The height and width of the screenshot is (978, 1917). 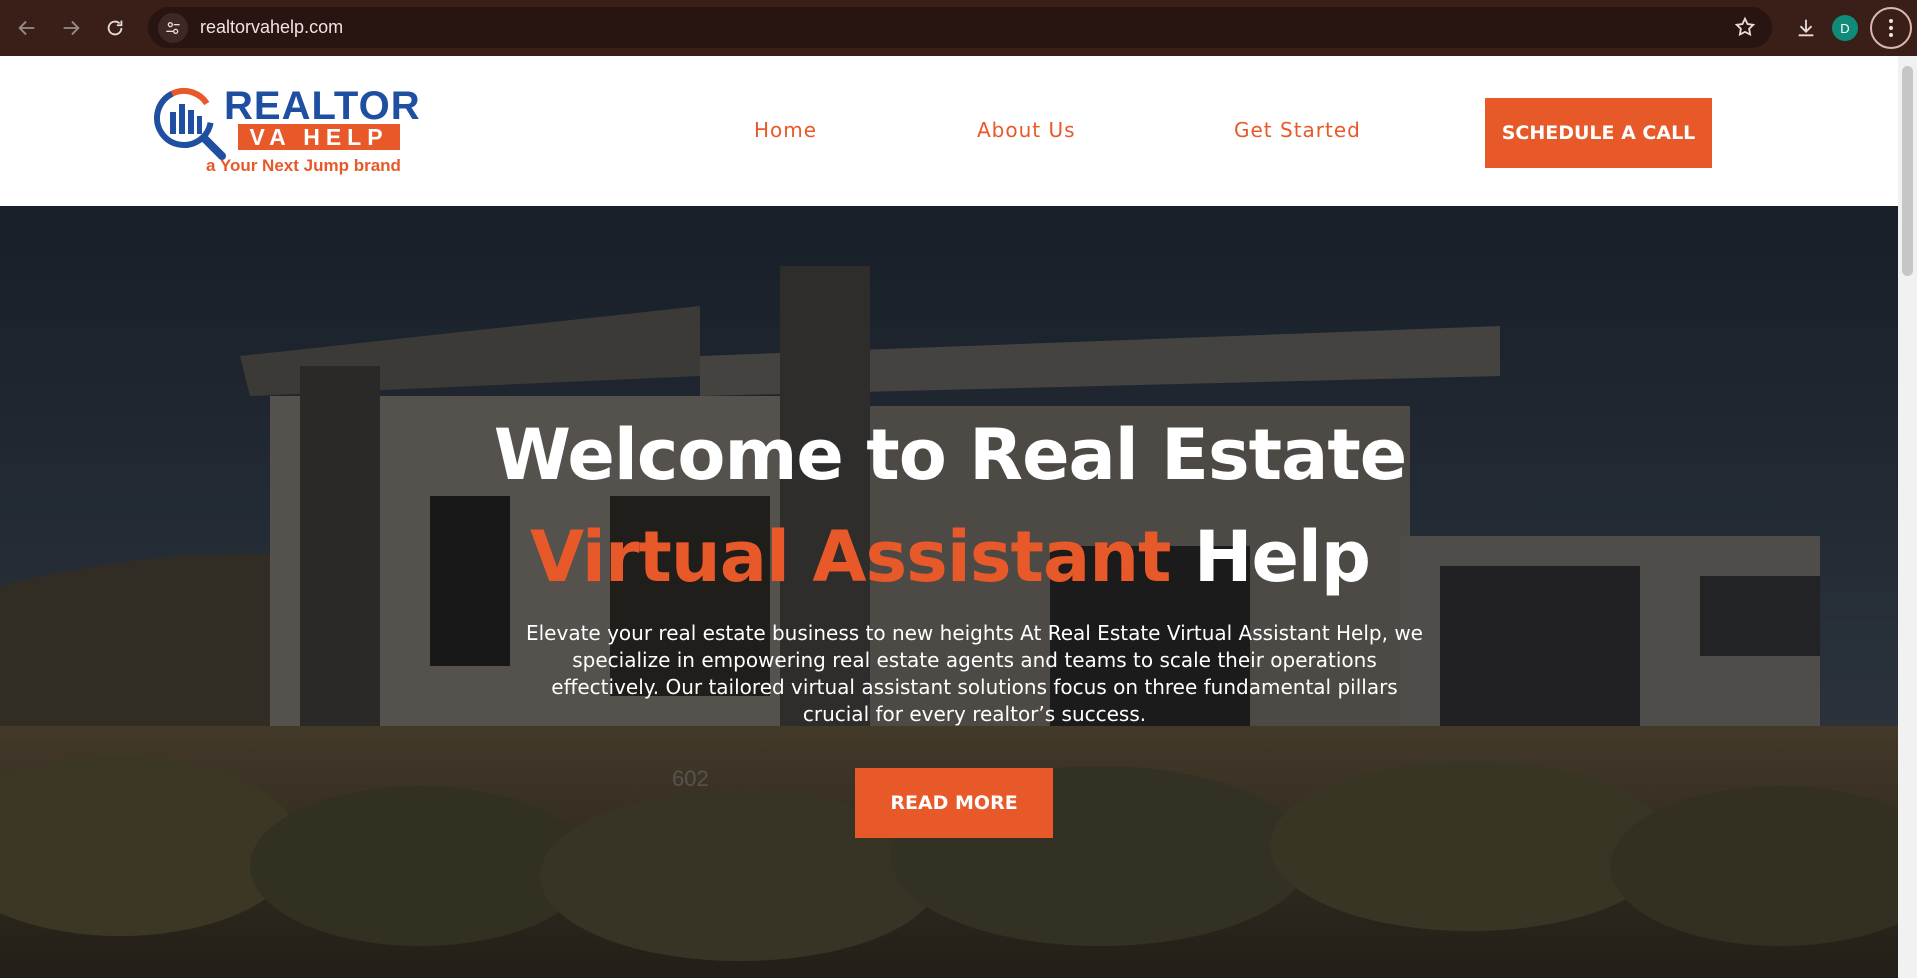 What do you see at coordinates (319, 137) in the screenshot?
I see `logo-sub: VA HELP` at bounding box center [319, 137].